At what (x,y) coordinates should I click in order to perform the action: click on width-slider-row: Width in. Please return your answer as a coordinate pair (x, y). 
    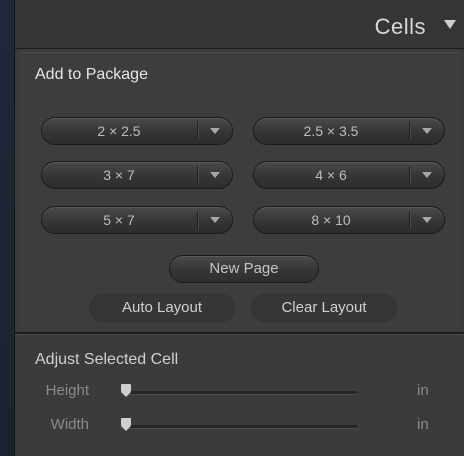
    Looking at the image, I should click on (240, 426).